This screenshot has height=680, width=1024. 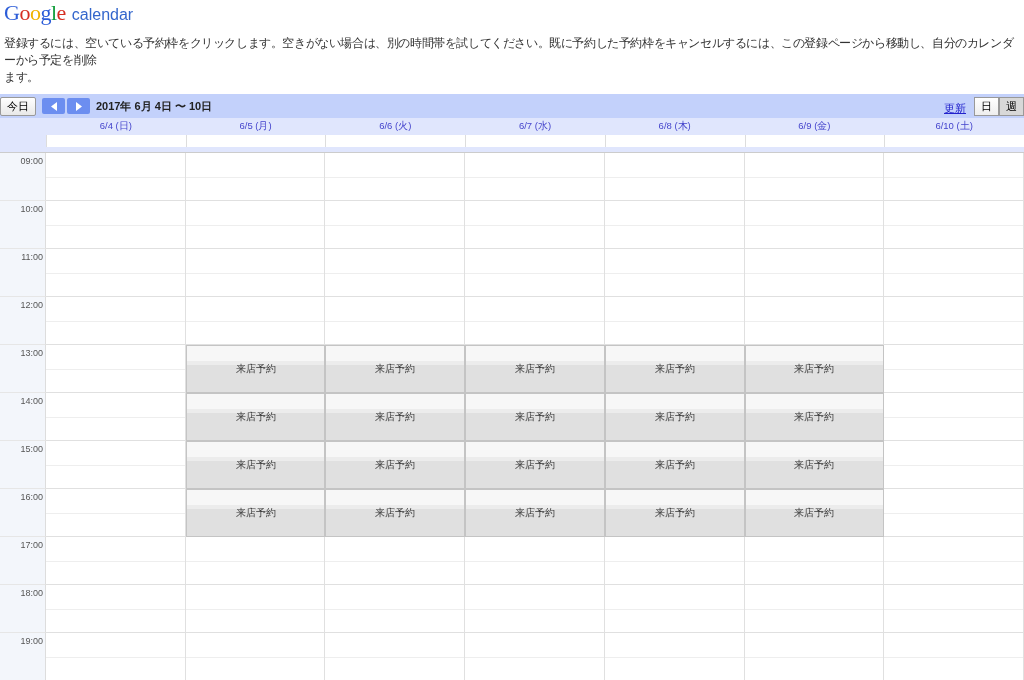 I want to click on instruction-text: 登録するには、空いている予約枠をクリックします。空きがない場合は、別の時間帯を試してください。既に予約した予約枠をキャンセルするには、この登録ページから移動し、自分のカレンダーから予定を削除, so click(x=509, y=51).